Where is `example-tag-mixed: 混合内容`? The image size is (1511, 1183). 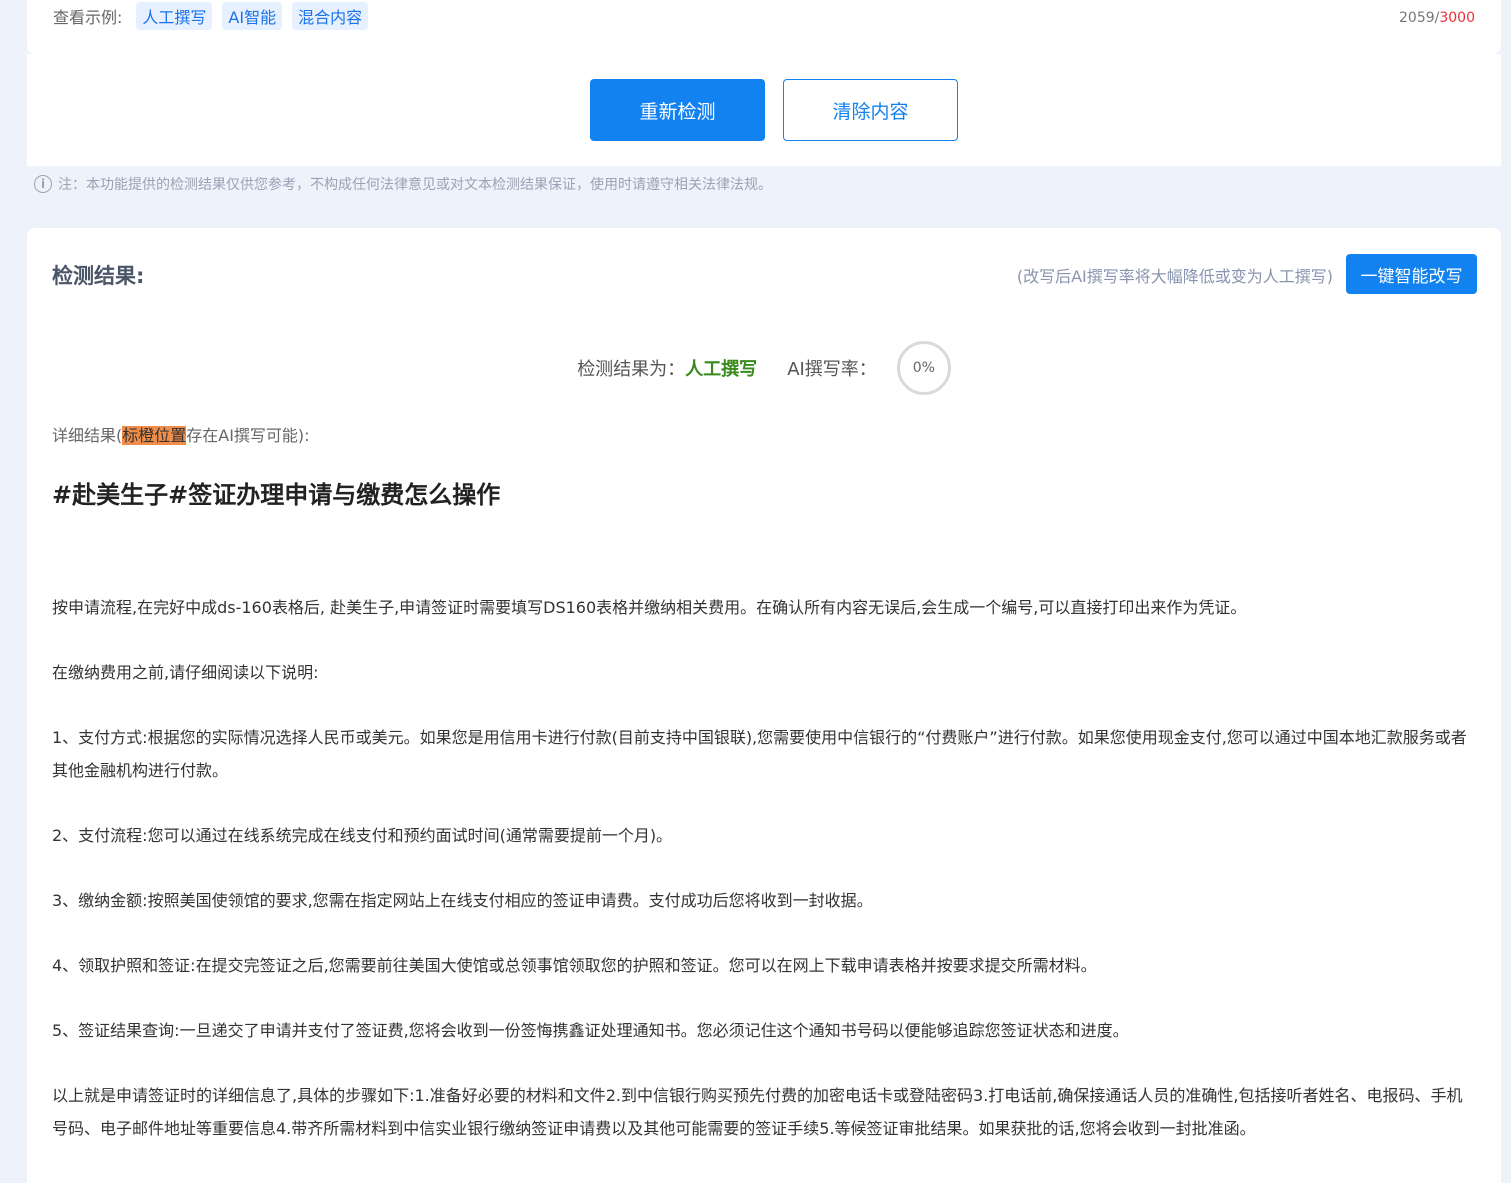 example-tag-mixed: 混合内容 is located at coordinates (330, 16).